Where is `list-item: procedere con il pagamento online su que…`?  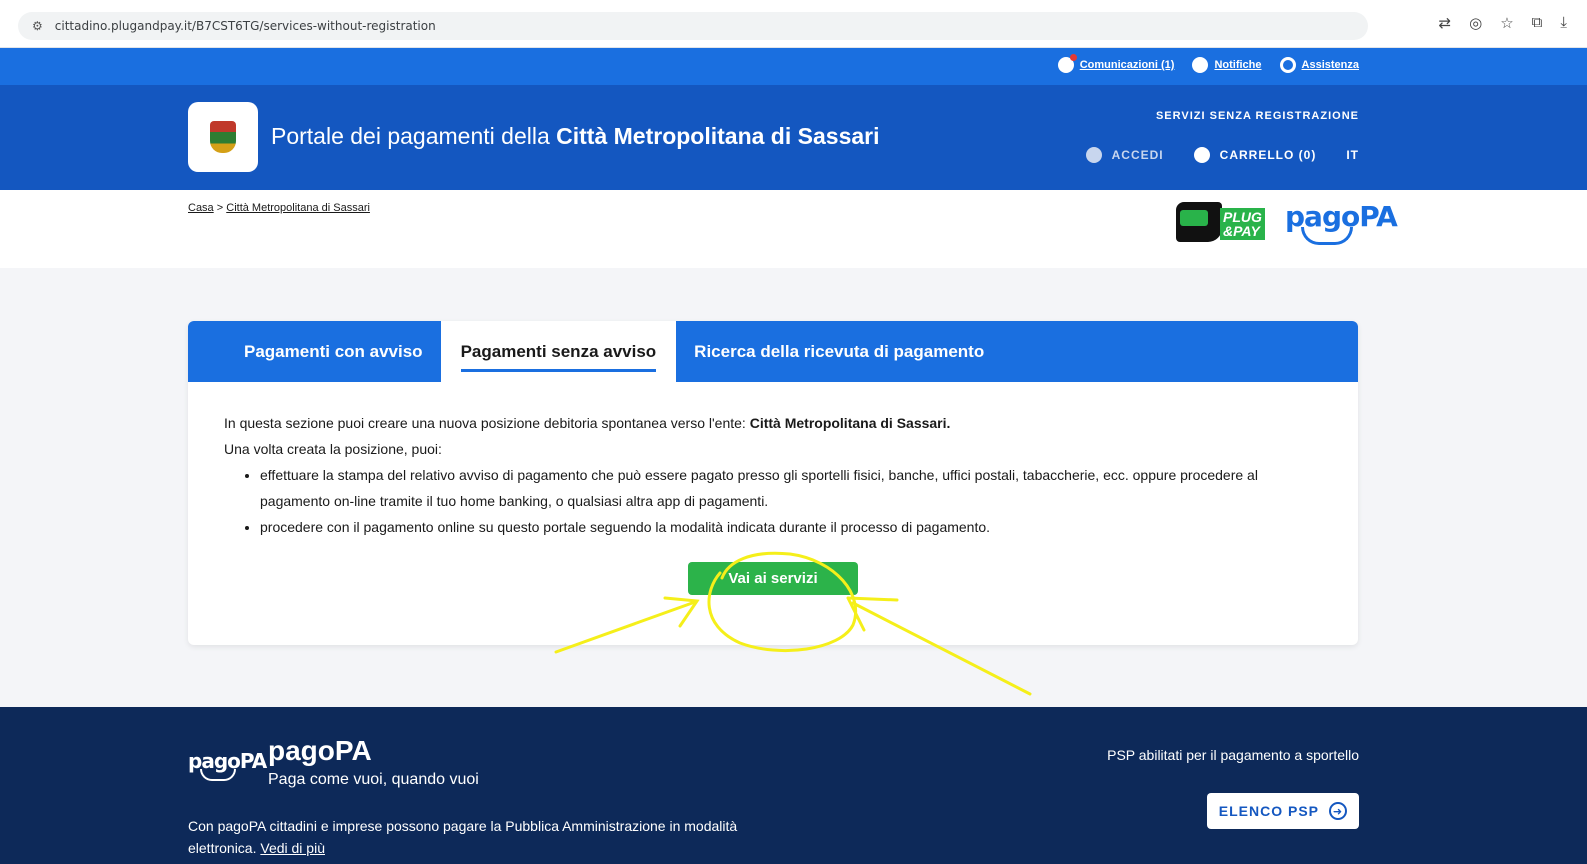
list-item: procedere con il pagamento online su que… is located at coordinates (791, 527).